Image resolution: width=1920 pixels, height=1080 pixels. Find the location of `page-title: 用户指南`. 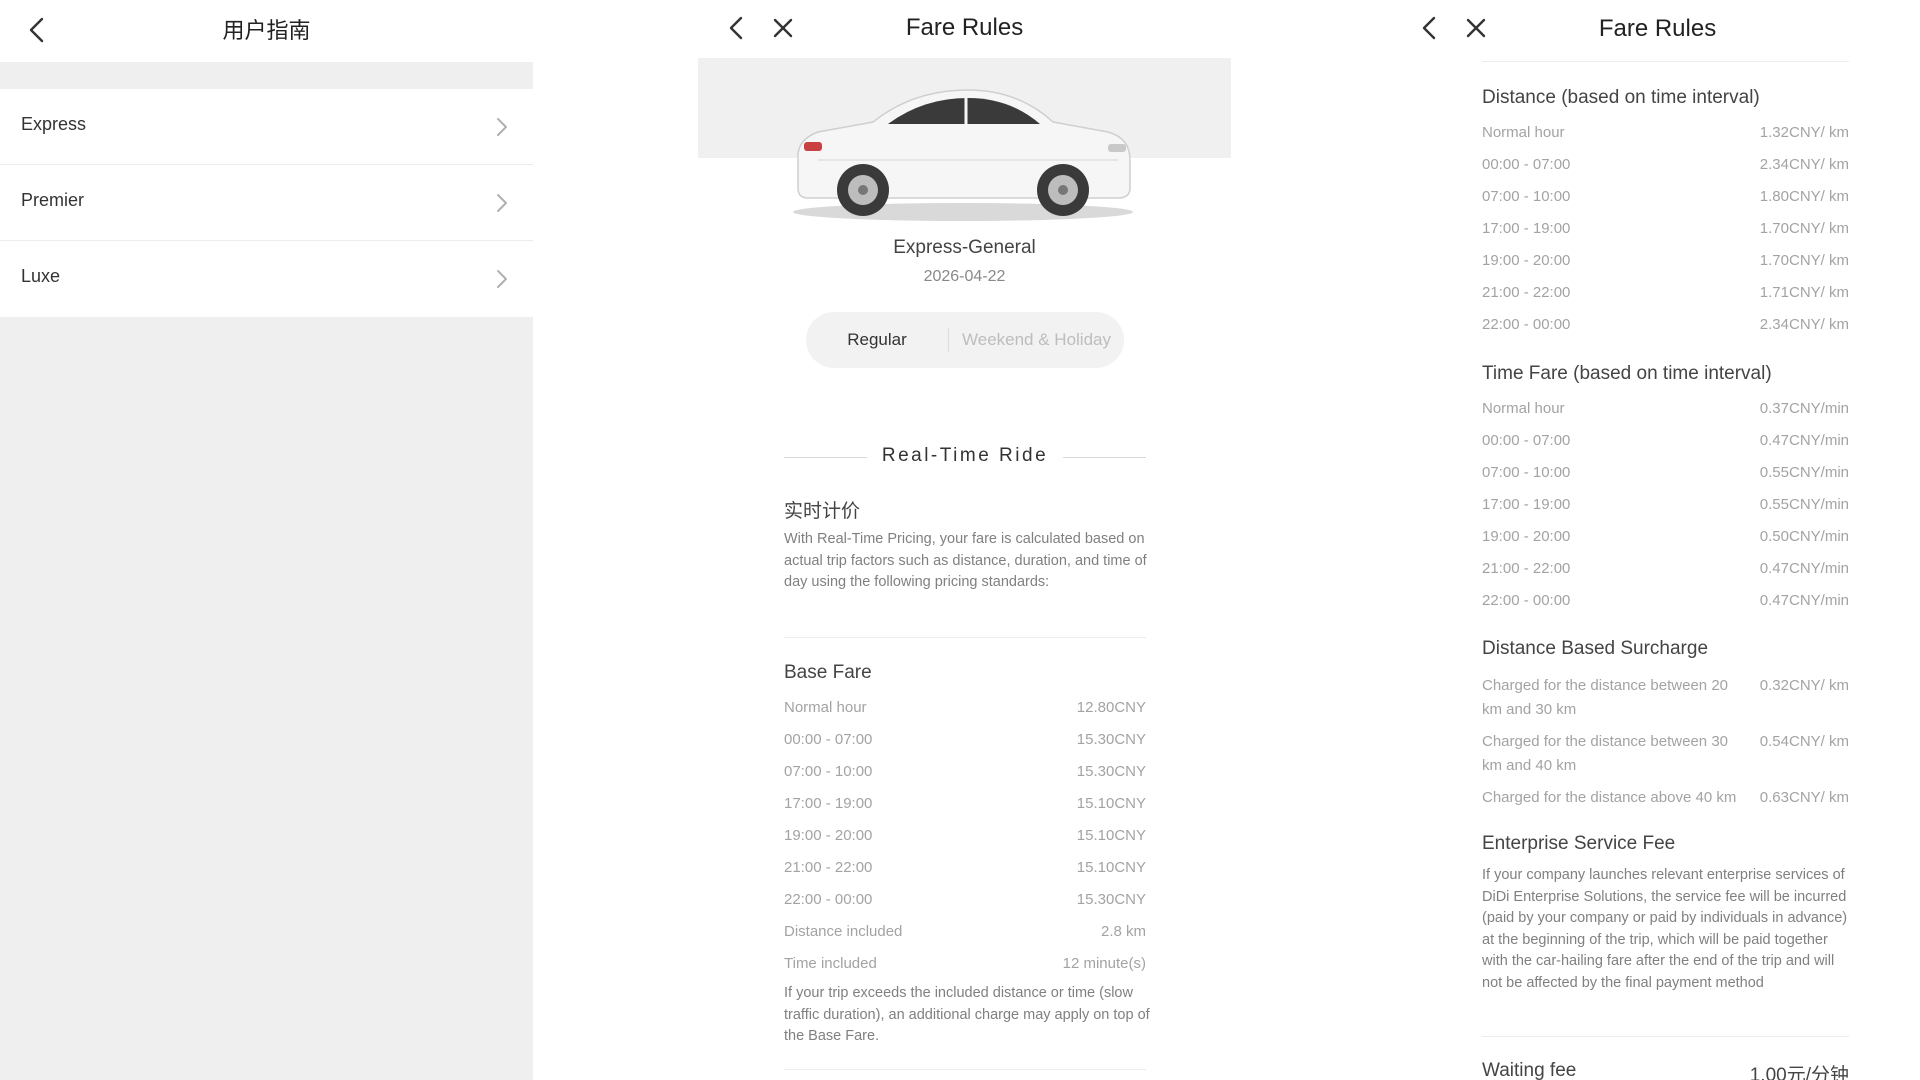

page-title: 用户指南 is located at coordinates (266, 30).